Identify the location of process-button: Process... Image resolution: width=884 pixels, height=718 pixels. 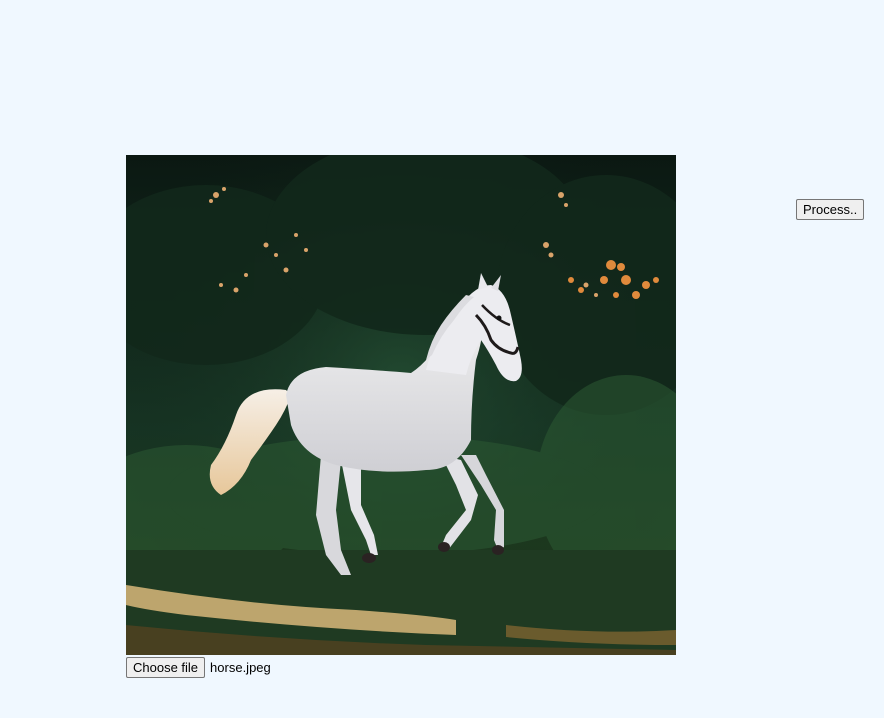
(830, 209).